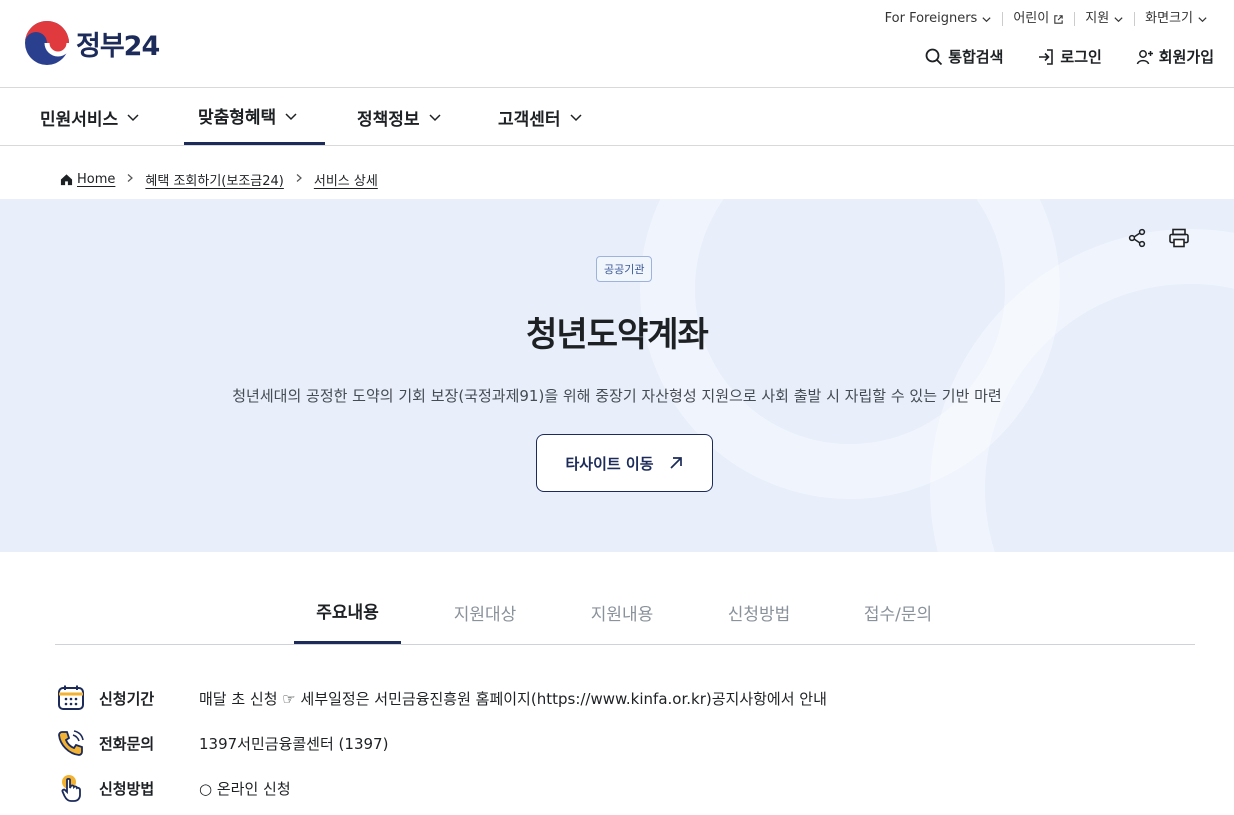  I want to click on taegeuk-logo-icon, so click(47, 43).